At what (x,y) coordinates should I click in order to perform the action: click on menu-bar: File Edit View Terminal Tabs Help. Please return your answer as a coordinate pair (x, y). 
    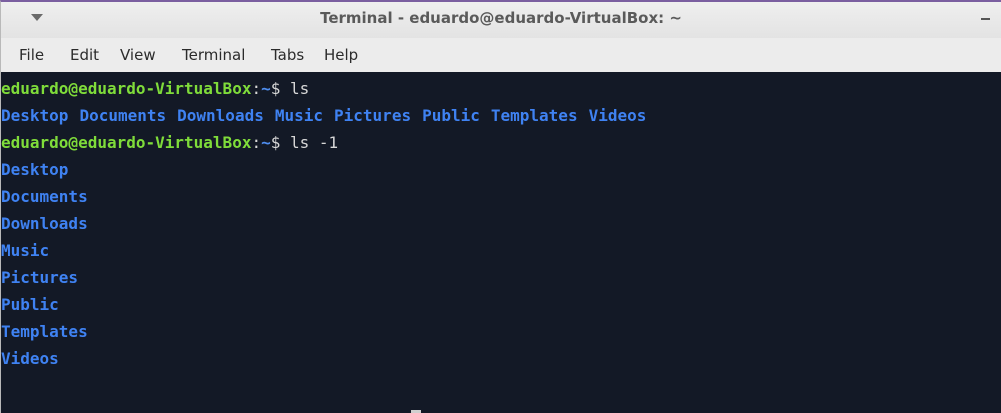
    Looking at the image, I should click on (501, 55).